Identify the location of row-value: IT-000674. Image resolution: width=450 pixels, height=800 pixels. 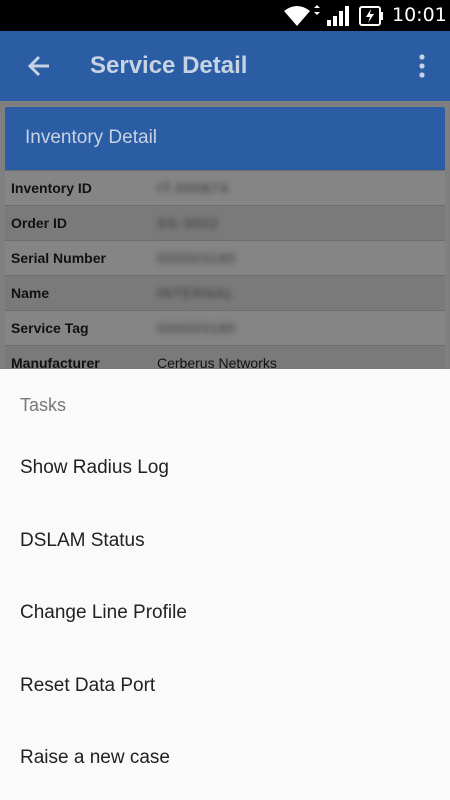
(193, 188).